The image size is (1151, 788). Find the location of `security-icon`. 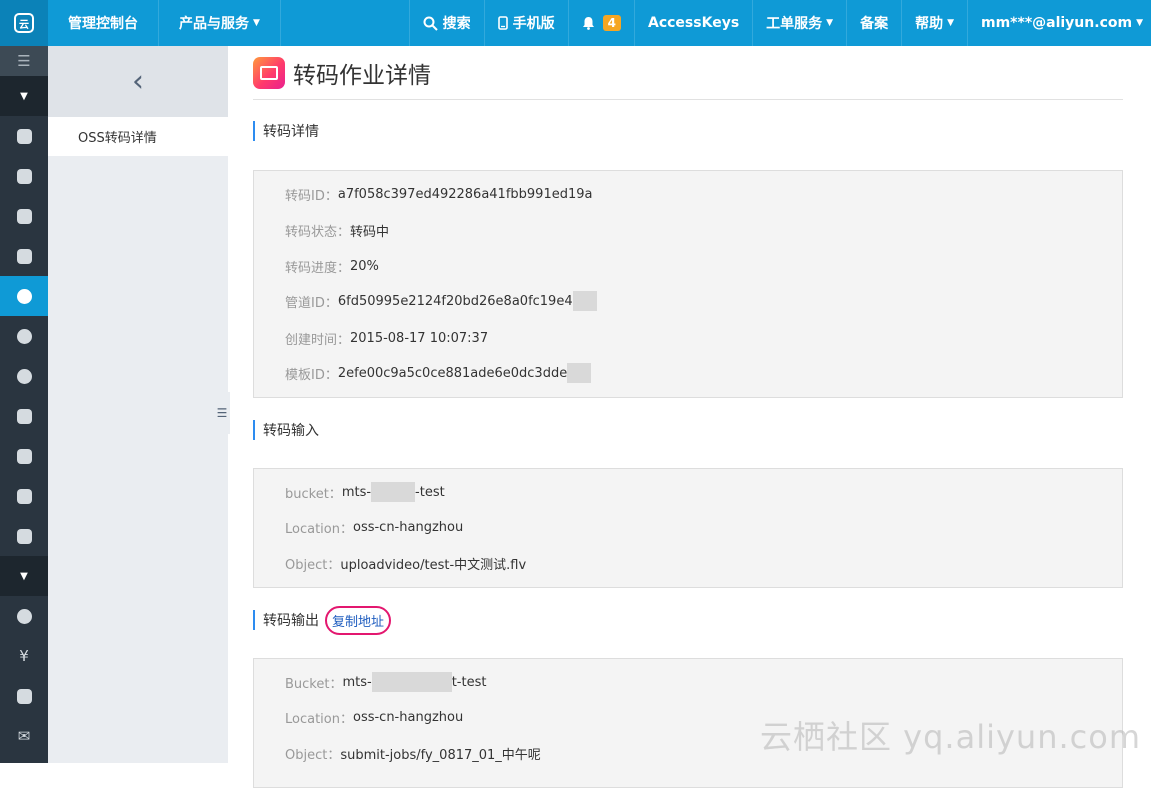

security-icon is located at coordinates (24, 416).